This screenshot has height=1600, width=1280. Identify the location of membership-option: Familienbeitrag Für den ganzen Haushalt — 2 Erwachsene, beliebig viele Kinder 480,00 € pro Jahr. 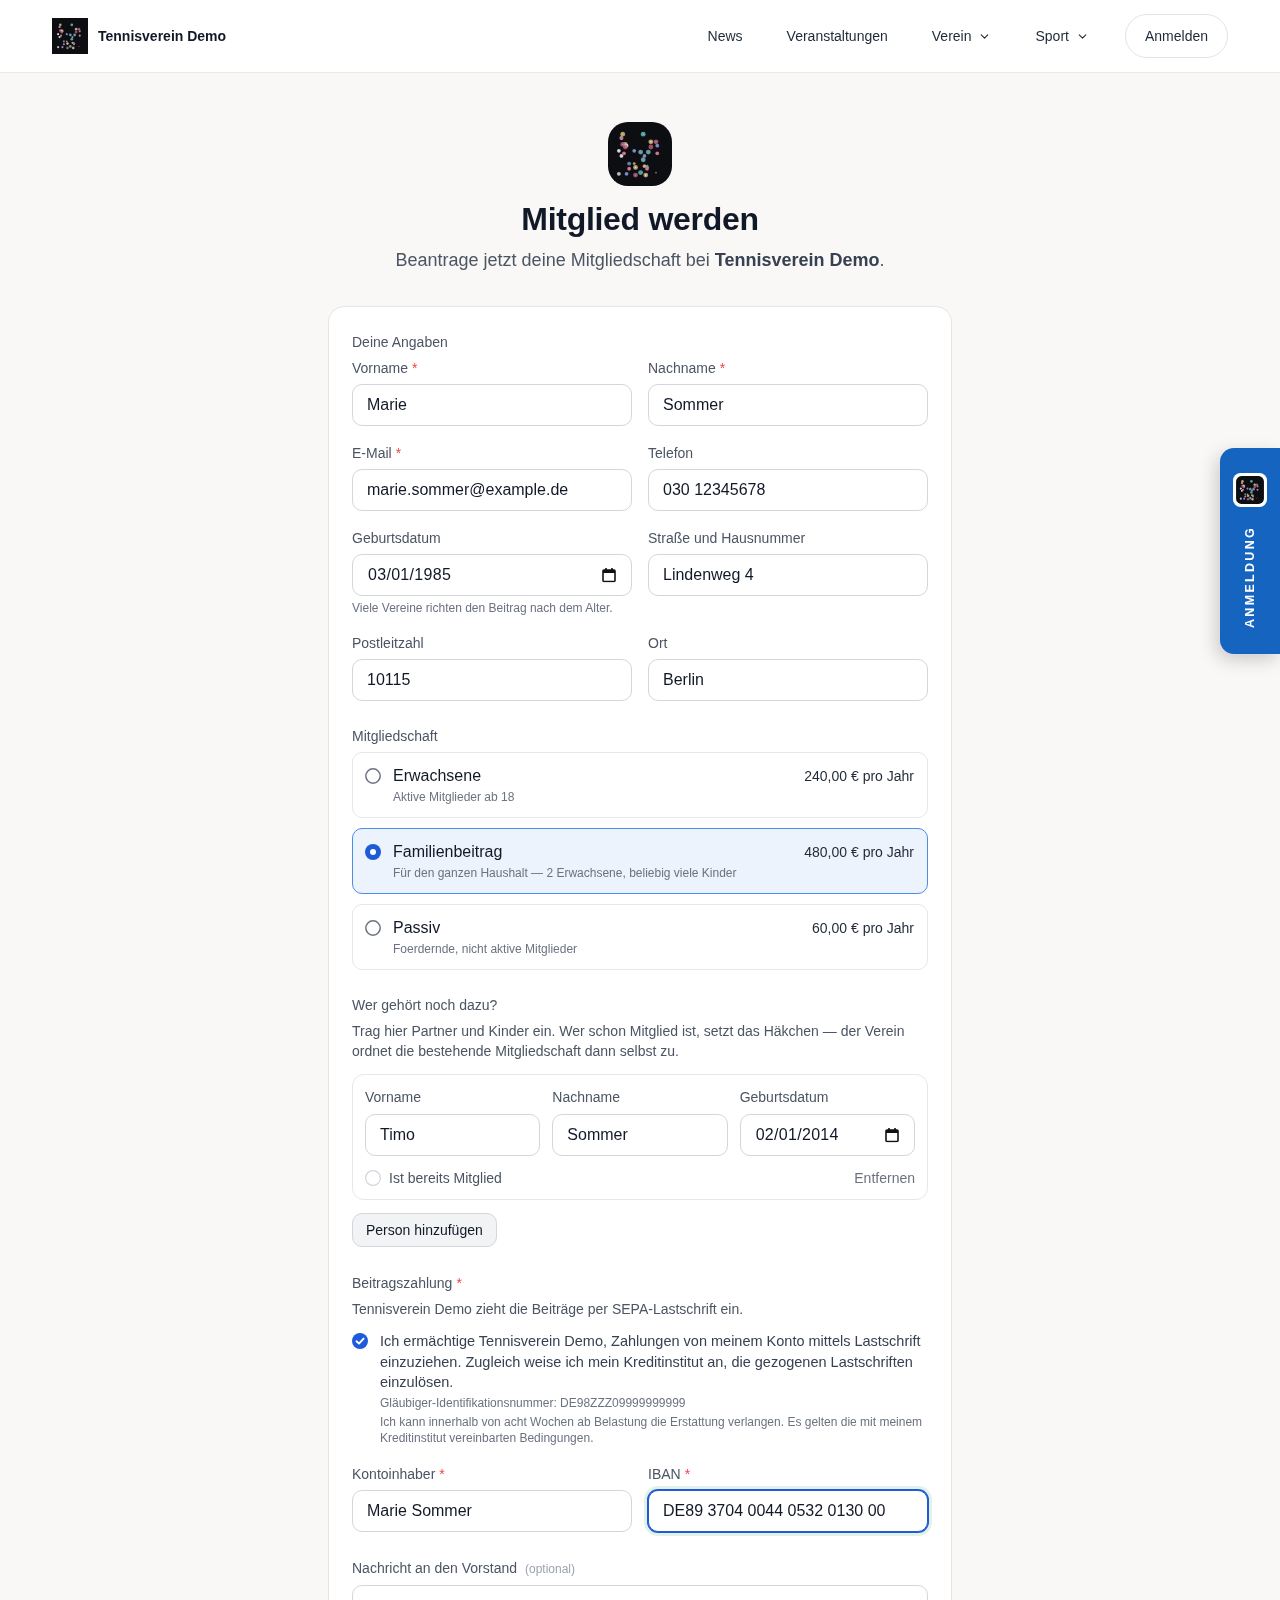
(640, 861).